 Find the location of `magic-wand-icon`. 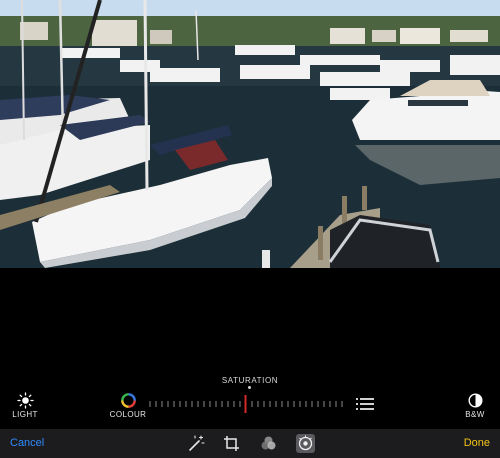

magic-wand-icon is located at coordinates (195, 443).